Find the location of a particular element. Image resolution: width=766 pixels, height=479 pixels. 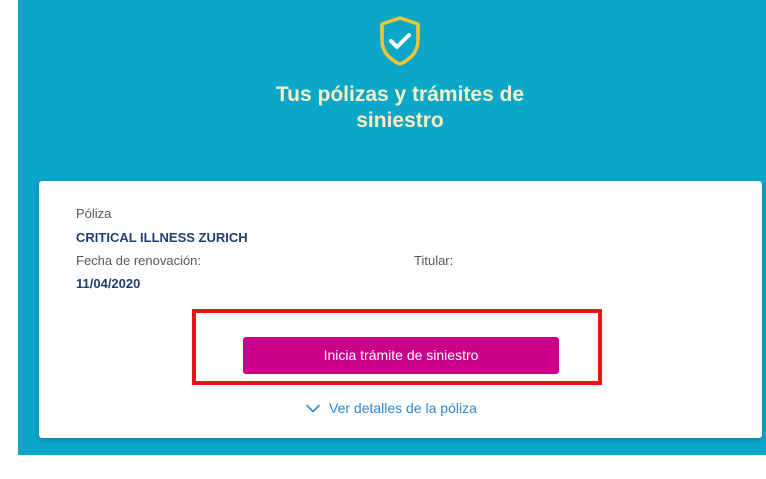

page-title: Tus pólizas y trámites de siniestro is located at coordinates (400, 108).